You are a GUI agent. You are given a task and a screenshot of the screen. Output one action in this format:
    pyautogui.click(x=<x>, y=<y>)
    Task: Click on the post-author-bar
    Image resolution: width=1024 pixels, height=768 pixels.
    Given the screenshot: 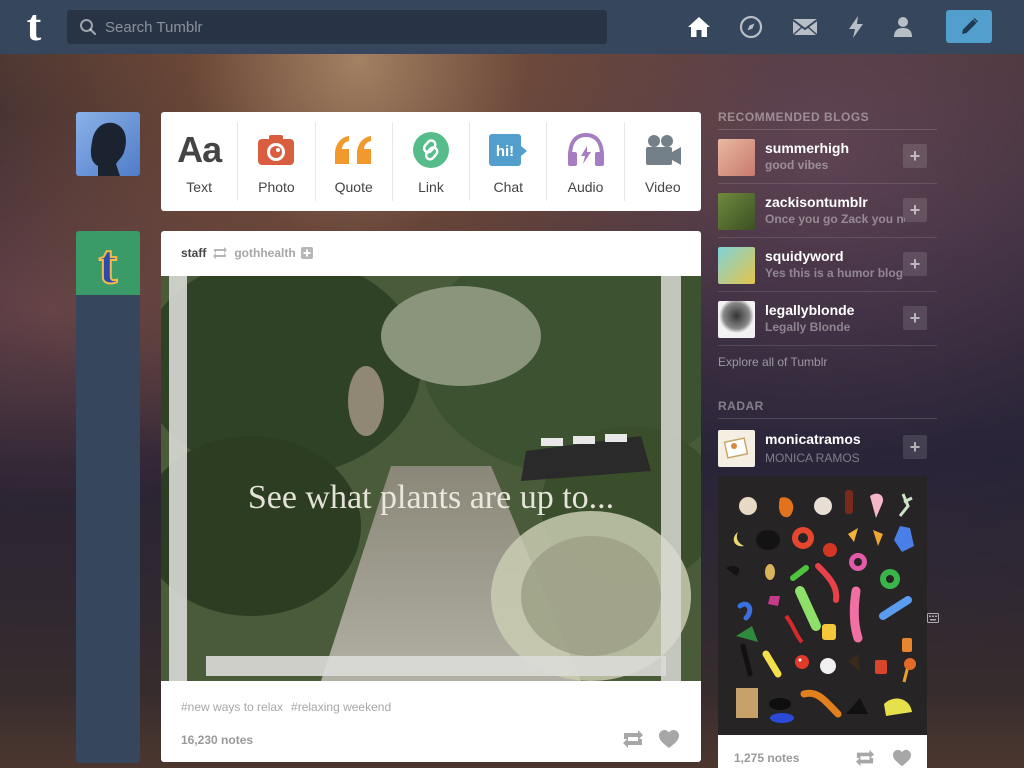 What is the action you would take?
    pyautogui.click(x=108, y=529)
    